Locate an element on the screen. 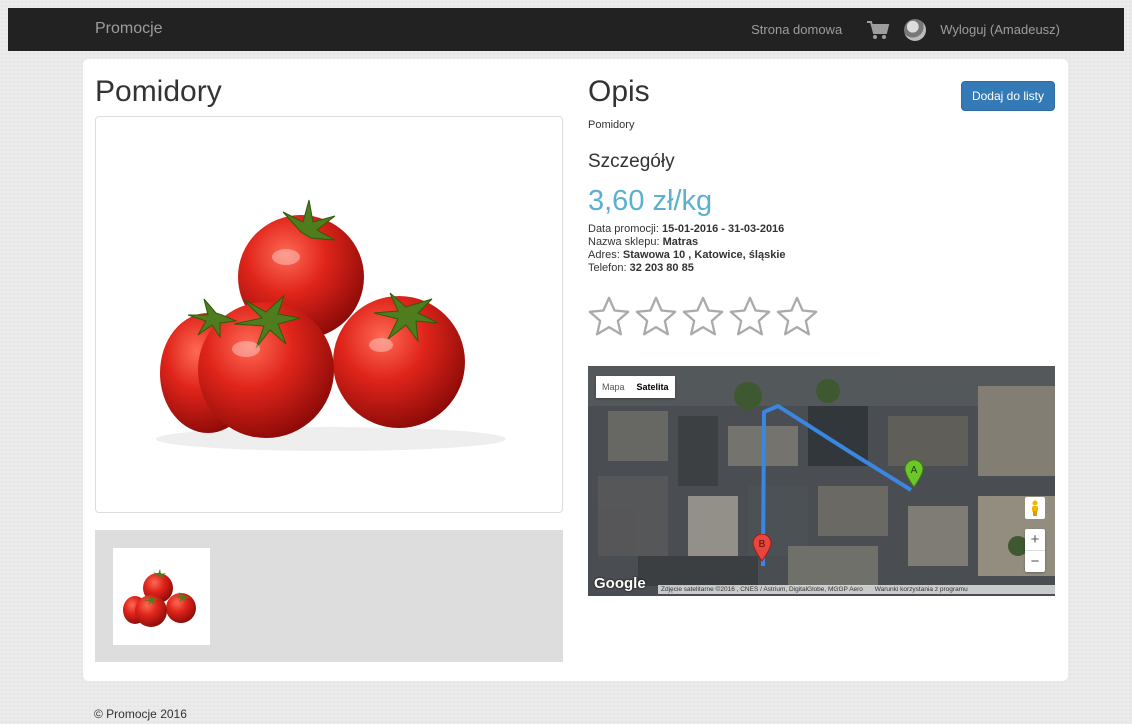  avatar is located at coordinates (915, 29).